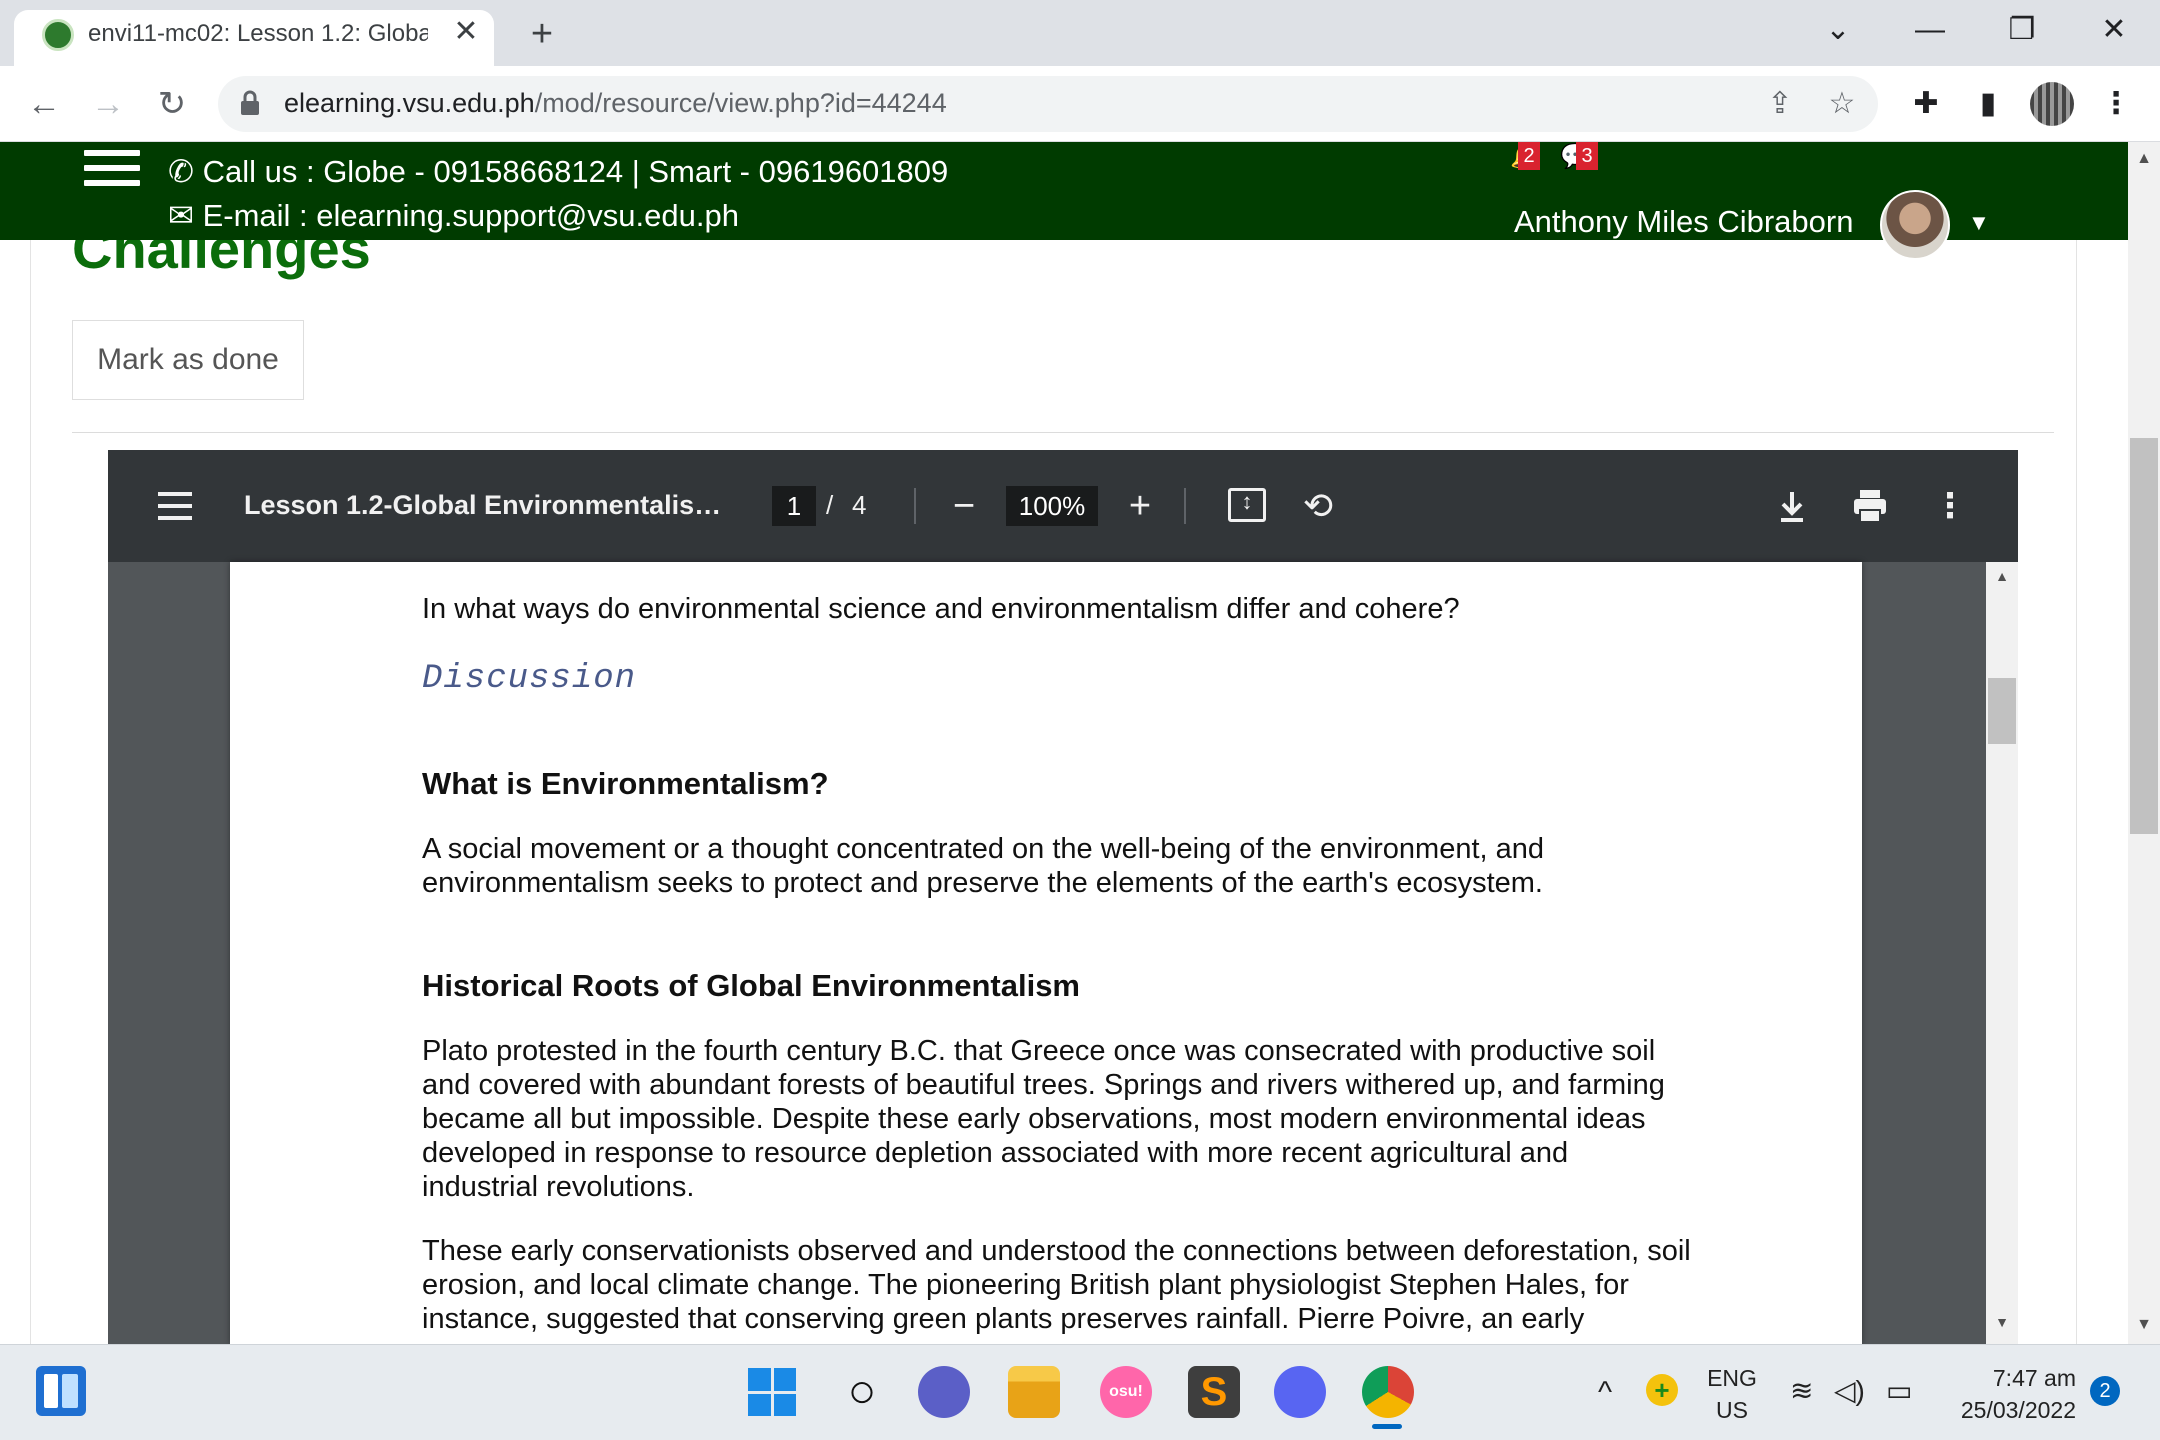 The height and width of the screenshot is (1440, 2160). I want to click on notification-badge: 2, so click(2105, 1391).